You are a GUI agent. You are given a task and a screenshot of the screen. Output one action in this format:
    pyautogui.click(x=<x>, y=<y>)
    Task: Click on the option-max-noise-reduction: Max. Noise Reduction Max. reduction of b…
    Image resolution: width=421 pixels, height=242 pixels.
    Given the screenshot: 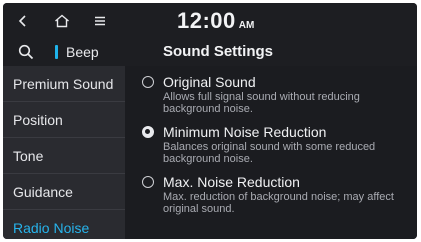 What is the action you would take?
    pyautogui.click(x=271, y=195)
    